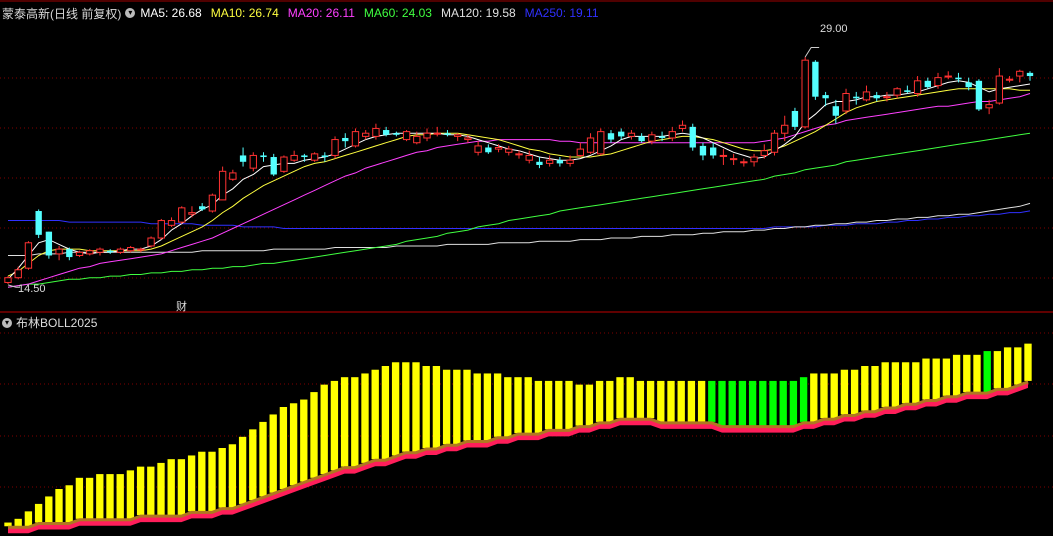 The height and width of the screenshot is (536, 1053). What do you see at coordinates (834, 29) in the screenshot?
I see `high-price-label: 29.00` at bounding box center [834, 29].